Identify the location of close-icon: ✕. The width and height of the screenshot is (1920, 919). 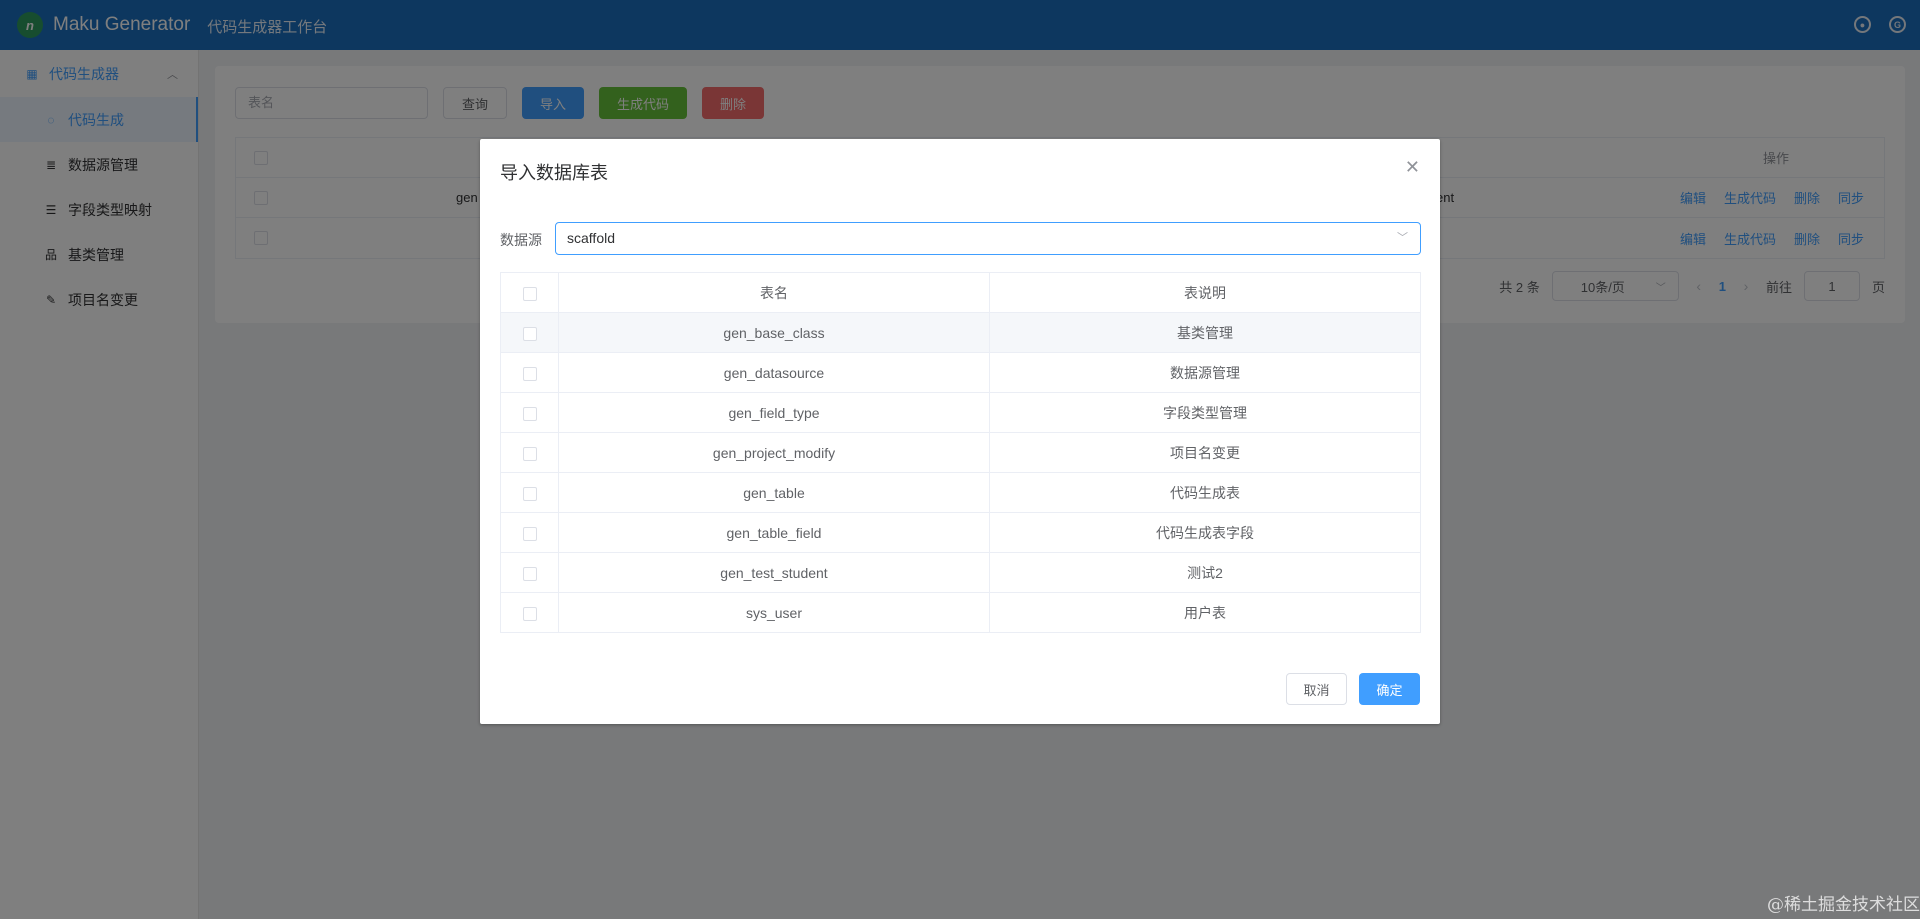
(1412, 167).